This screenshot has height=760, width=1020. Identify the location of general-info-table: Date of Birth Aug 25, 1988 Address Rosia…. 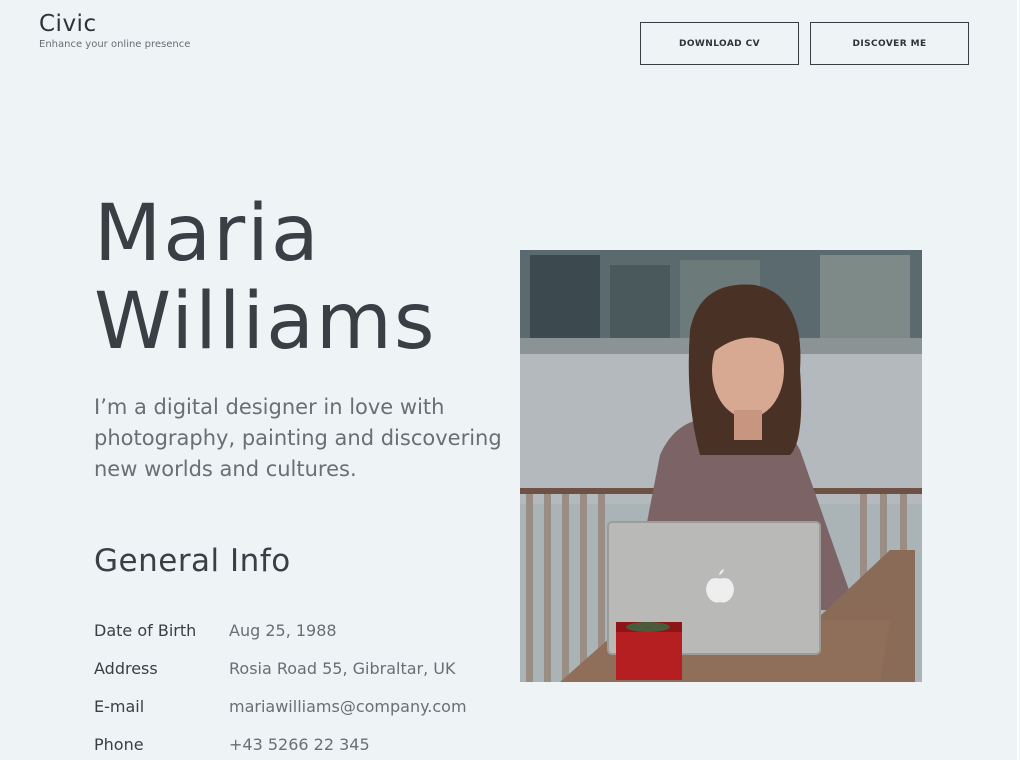
(280, 685).